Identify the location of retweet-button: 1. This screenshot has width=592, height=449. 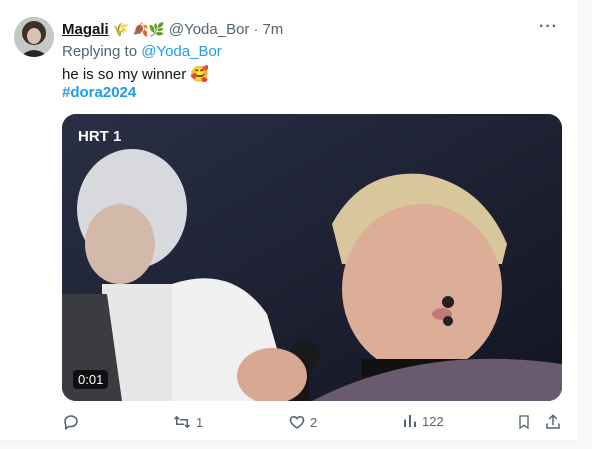
(187, 422).